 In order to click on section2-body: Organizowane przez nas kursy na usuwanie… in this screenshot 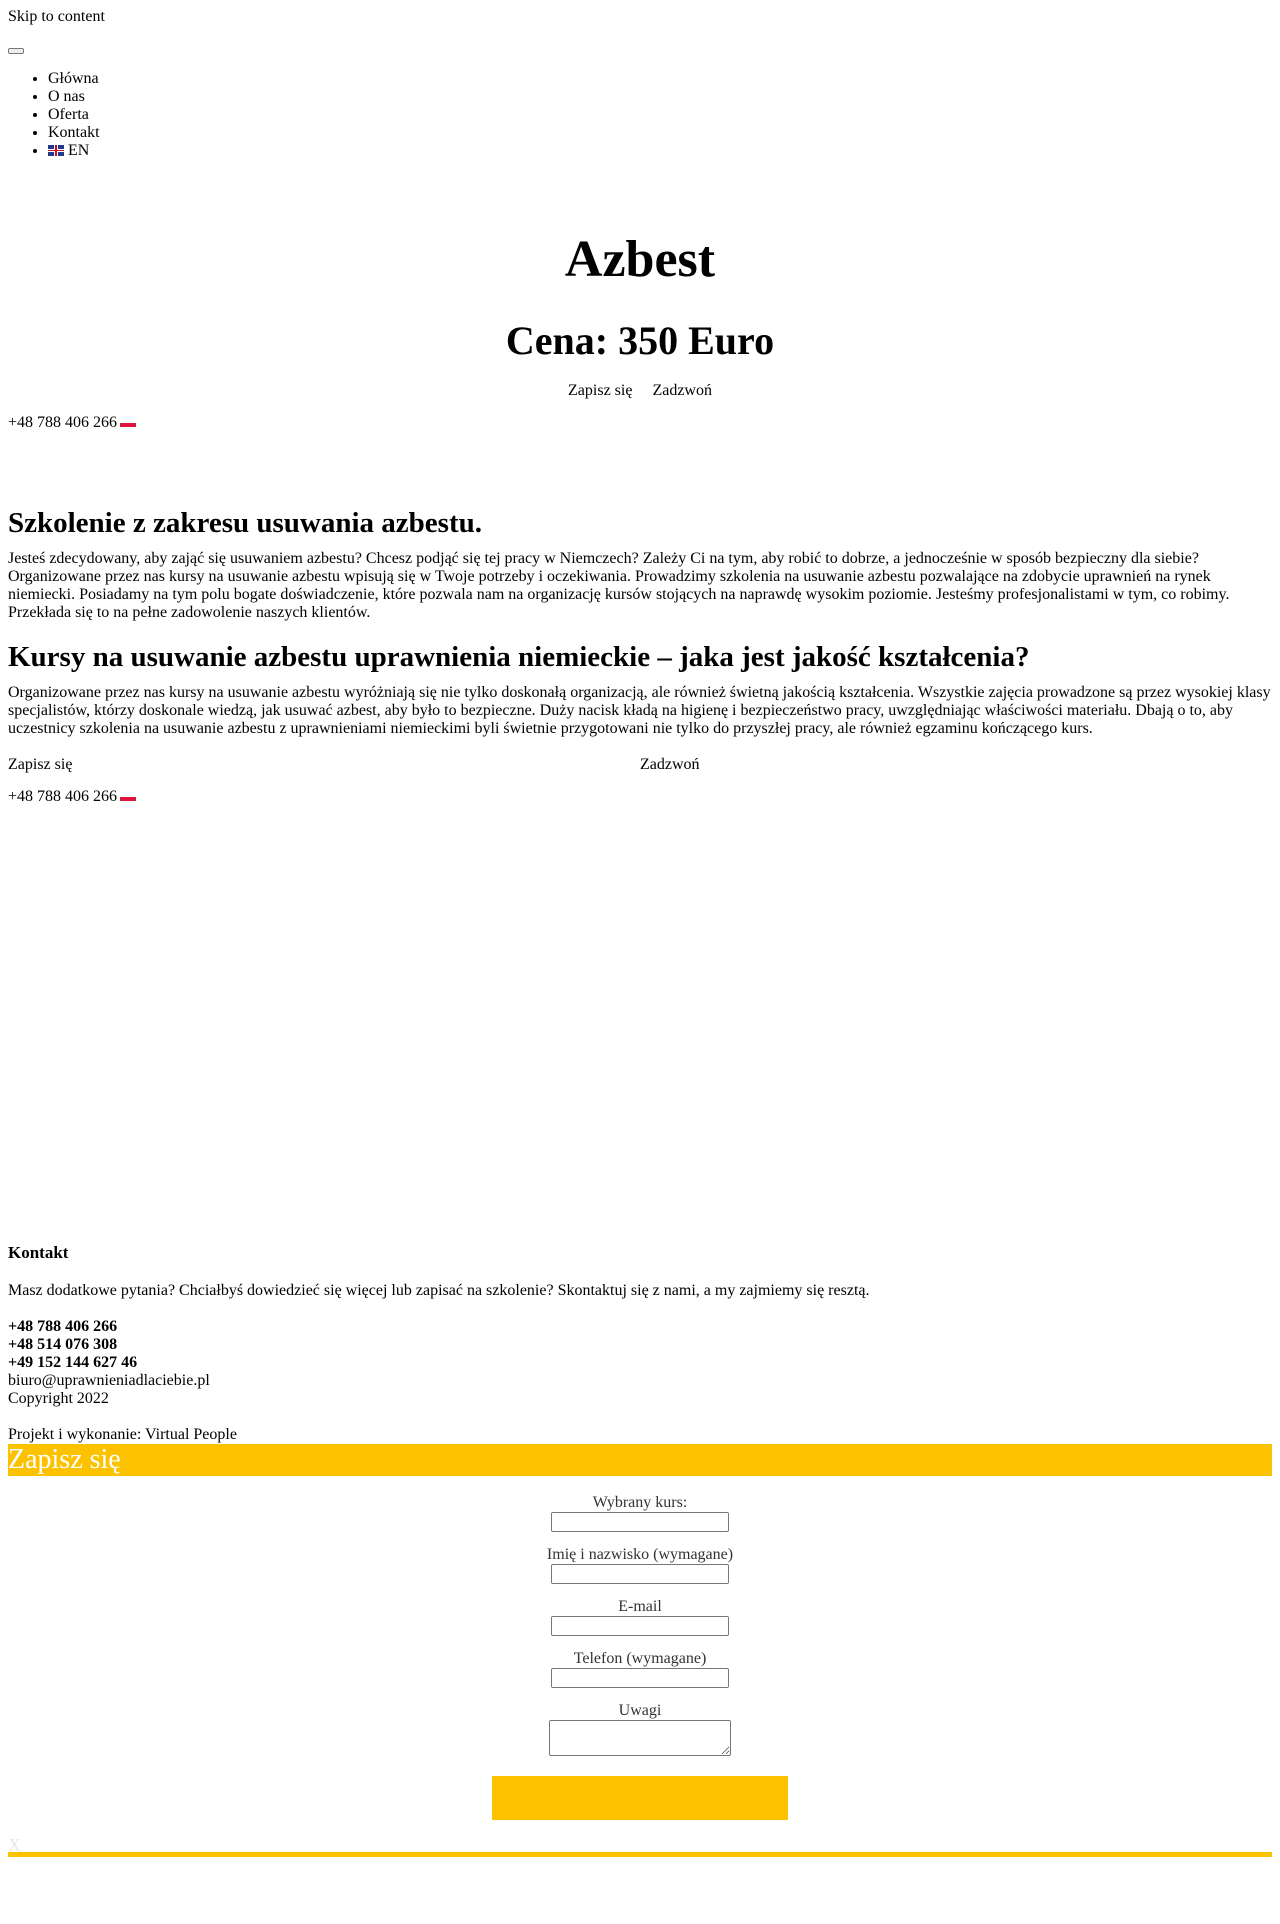, I will do `click(639, 710)`.